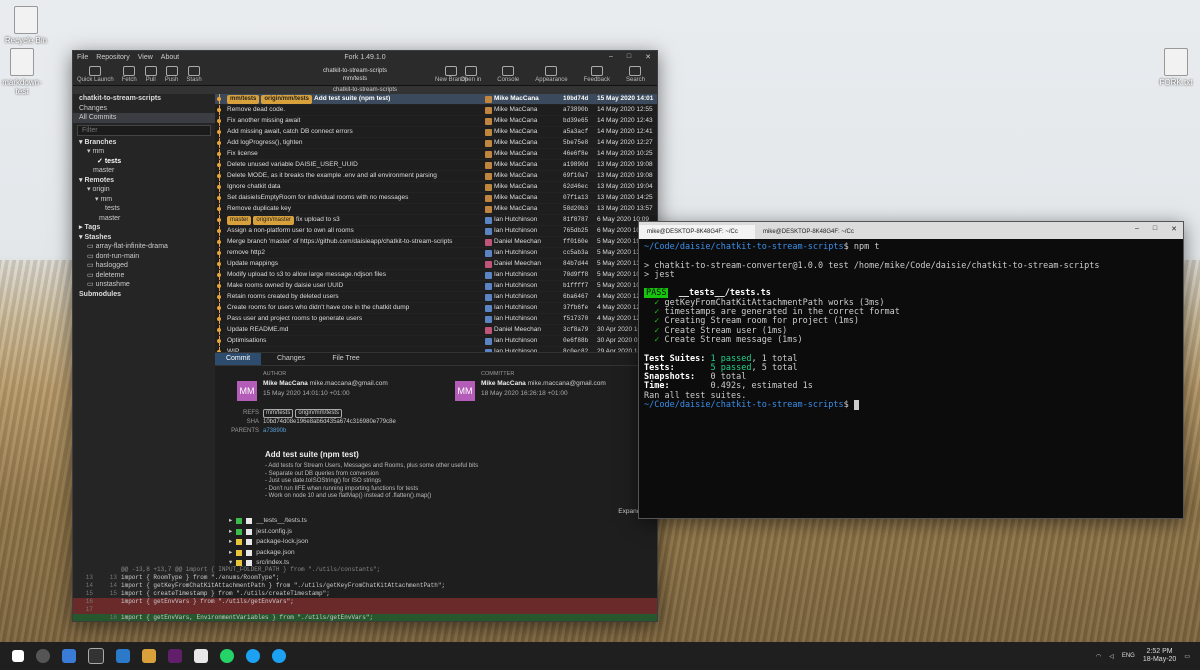  Describe the element at coordinates (95, 74) in the screenshot. I see `quick-launch-button: Quick Launch` at that location.